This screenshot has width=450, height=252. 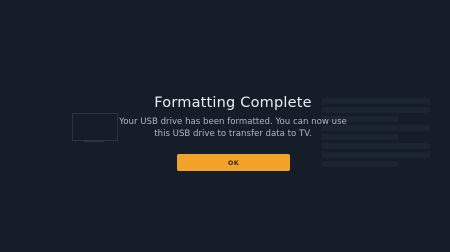 I want to click on dialog-message-line-2: this USB drive to transfer data to TV., so click(x=233, y=133).